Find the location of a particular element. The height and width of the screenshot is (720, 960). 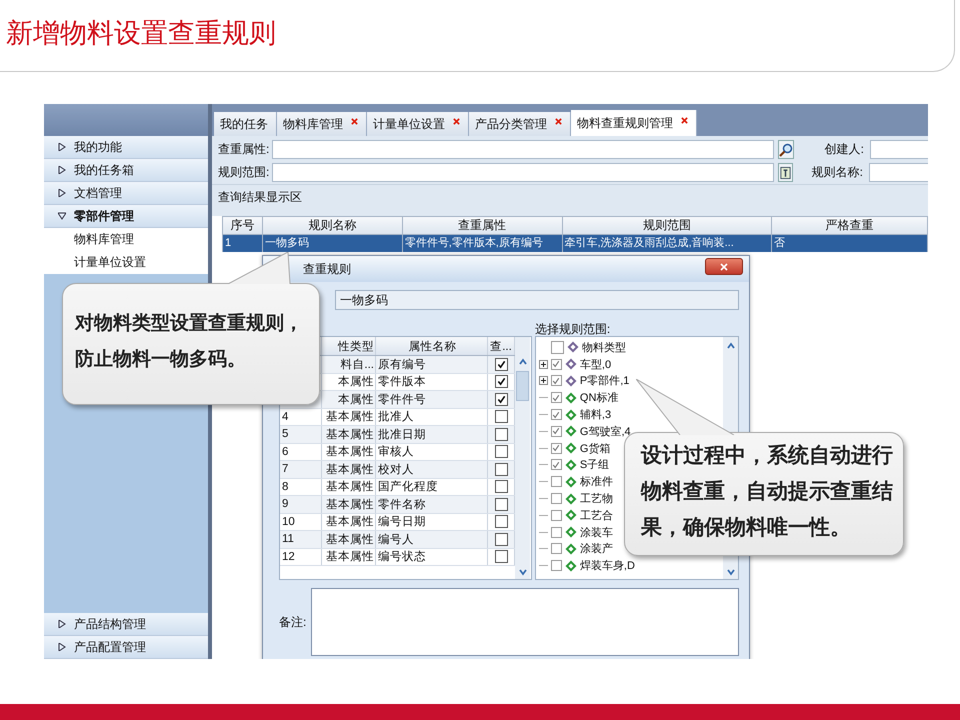

field-label: 规则名称: is located at coordinates (836, 172).